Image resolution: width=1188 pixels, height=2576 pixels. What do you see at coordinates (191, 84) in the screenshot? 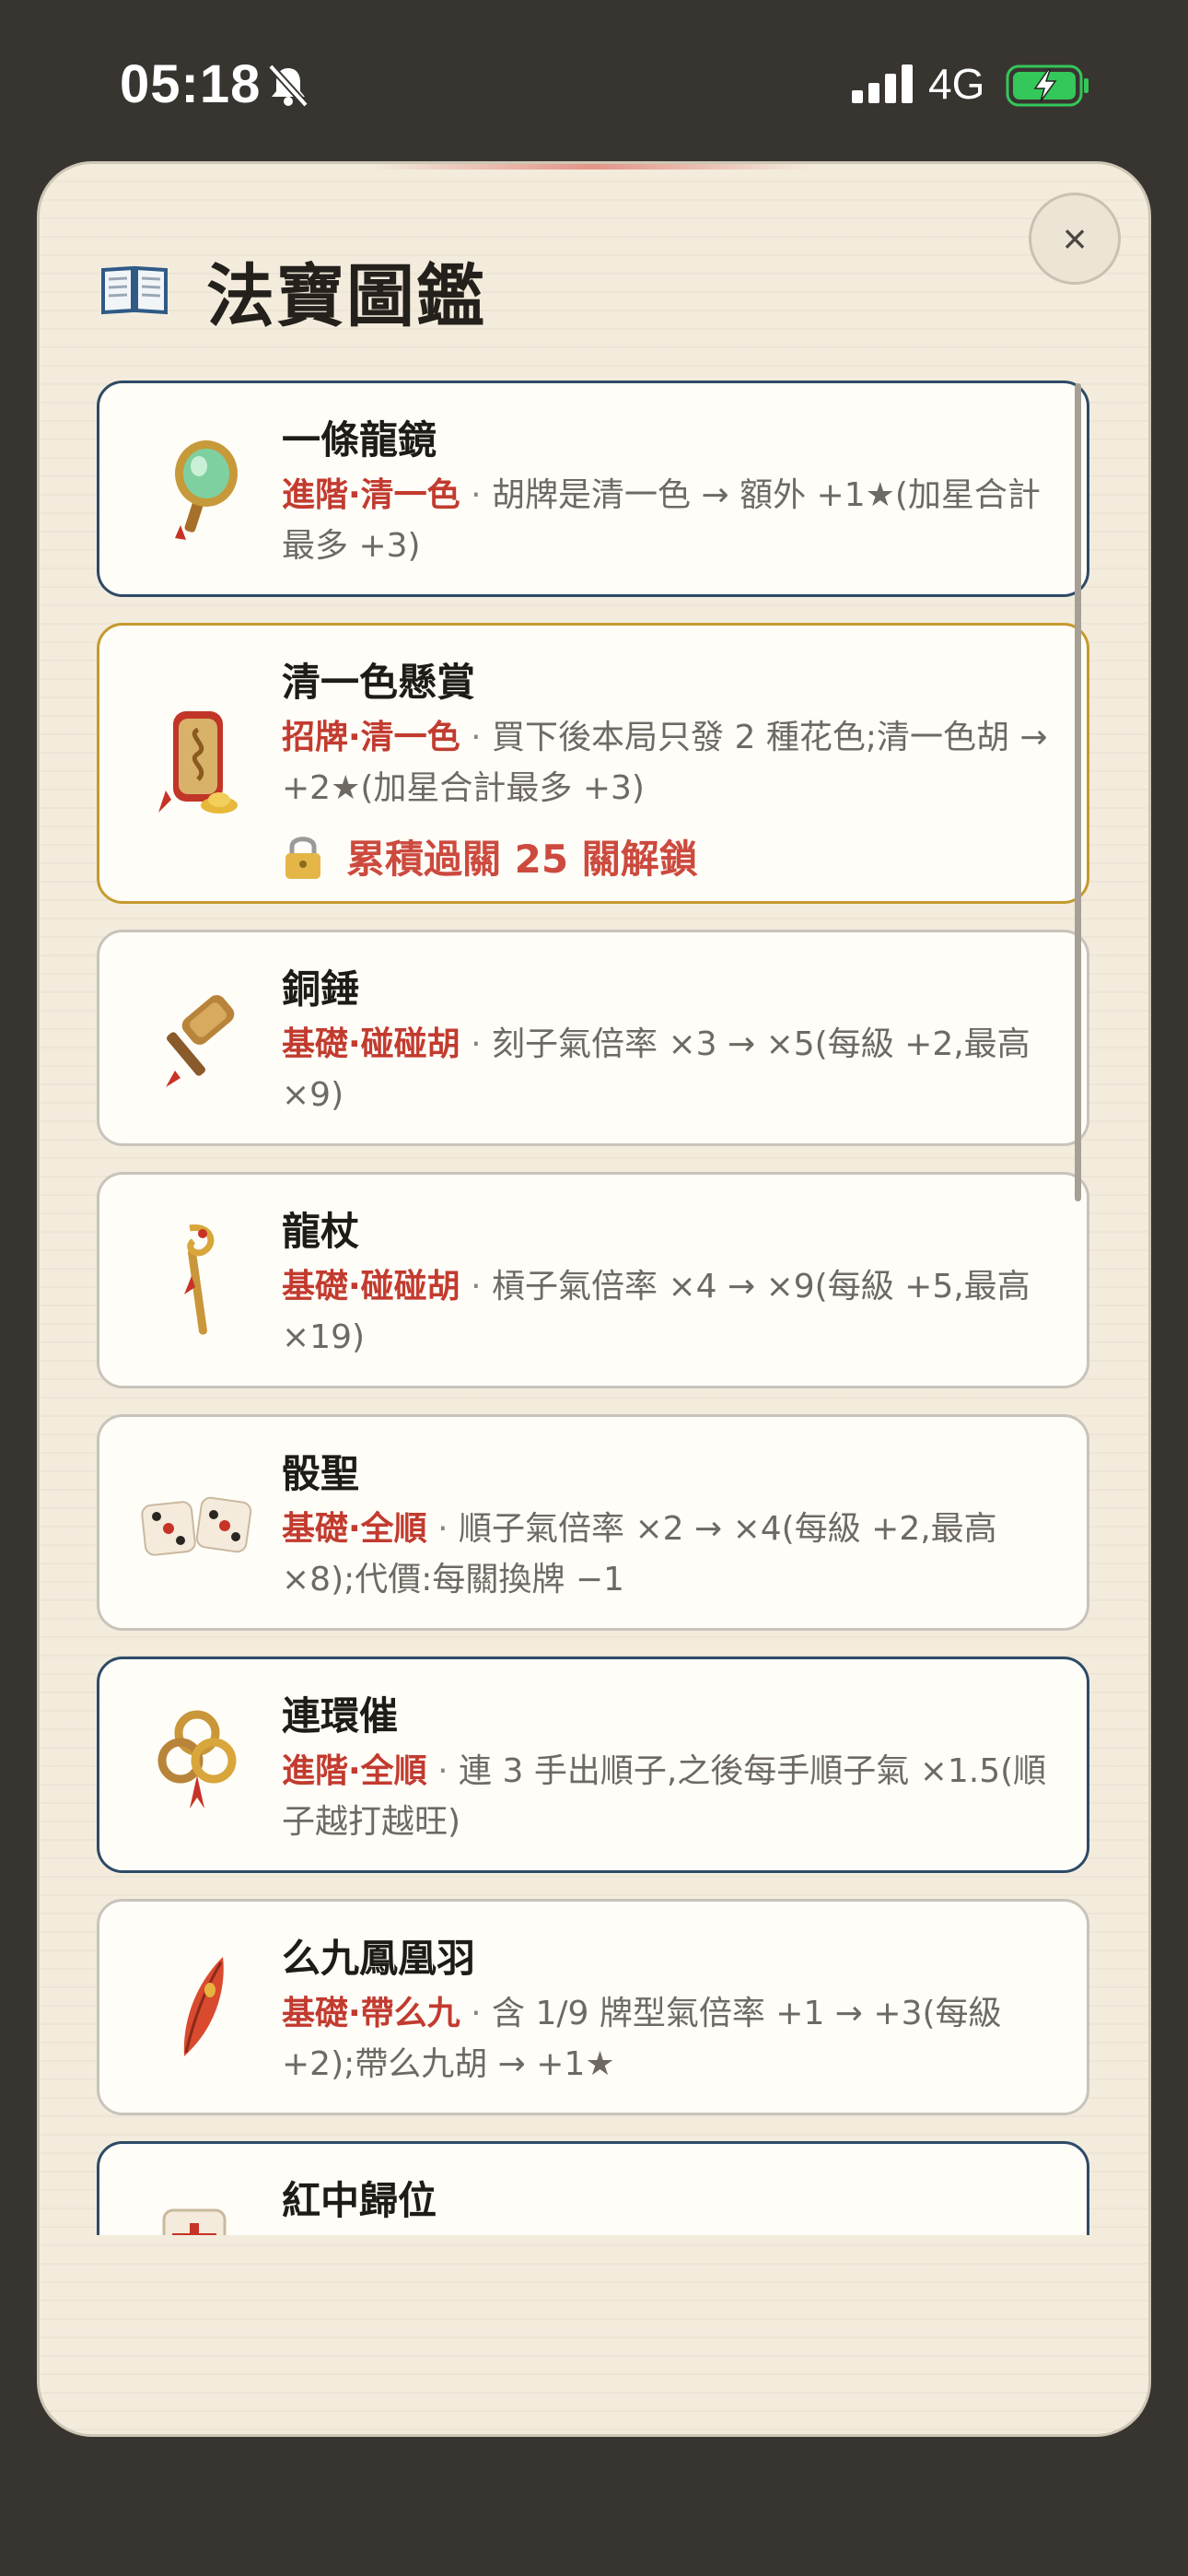
I see `status-time: 05:18` at bounding box center [191, 84].